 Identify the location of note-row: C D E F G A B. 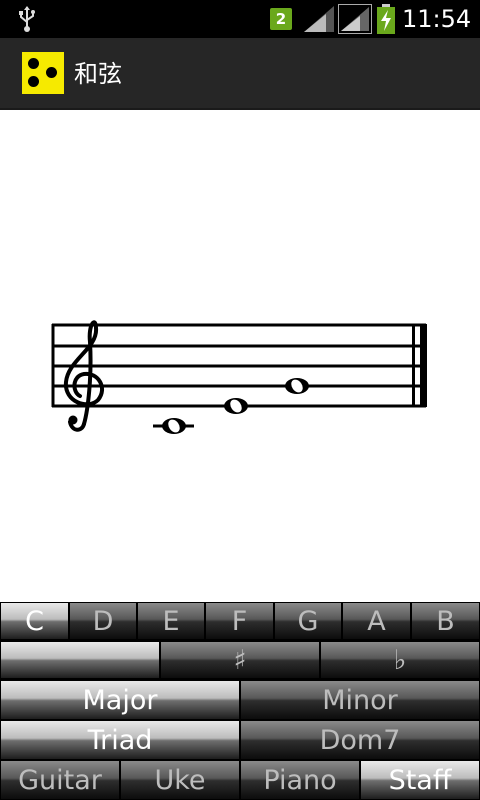
(240, 621).